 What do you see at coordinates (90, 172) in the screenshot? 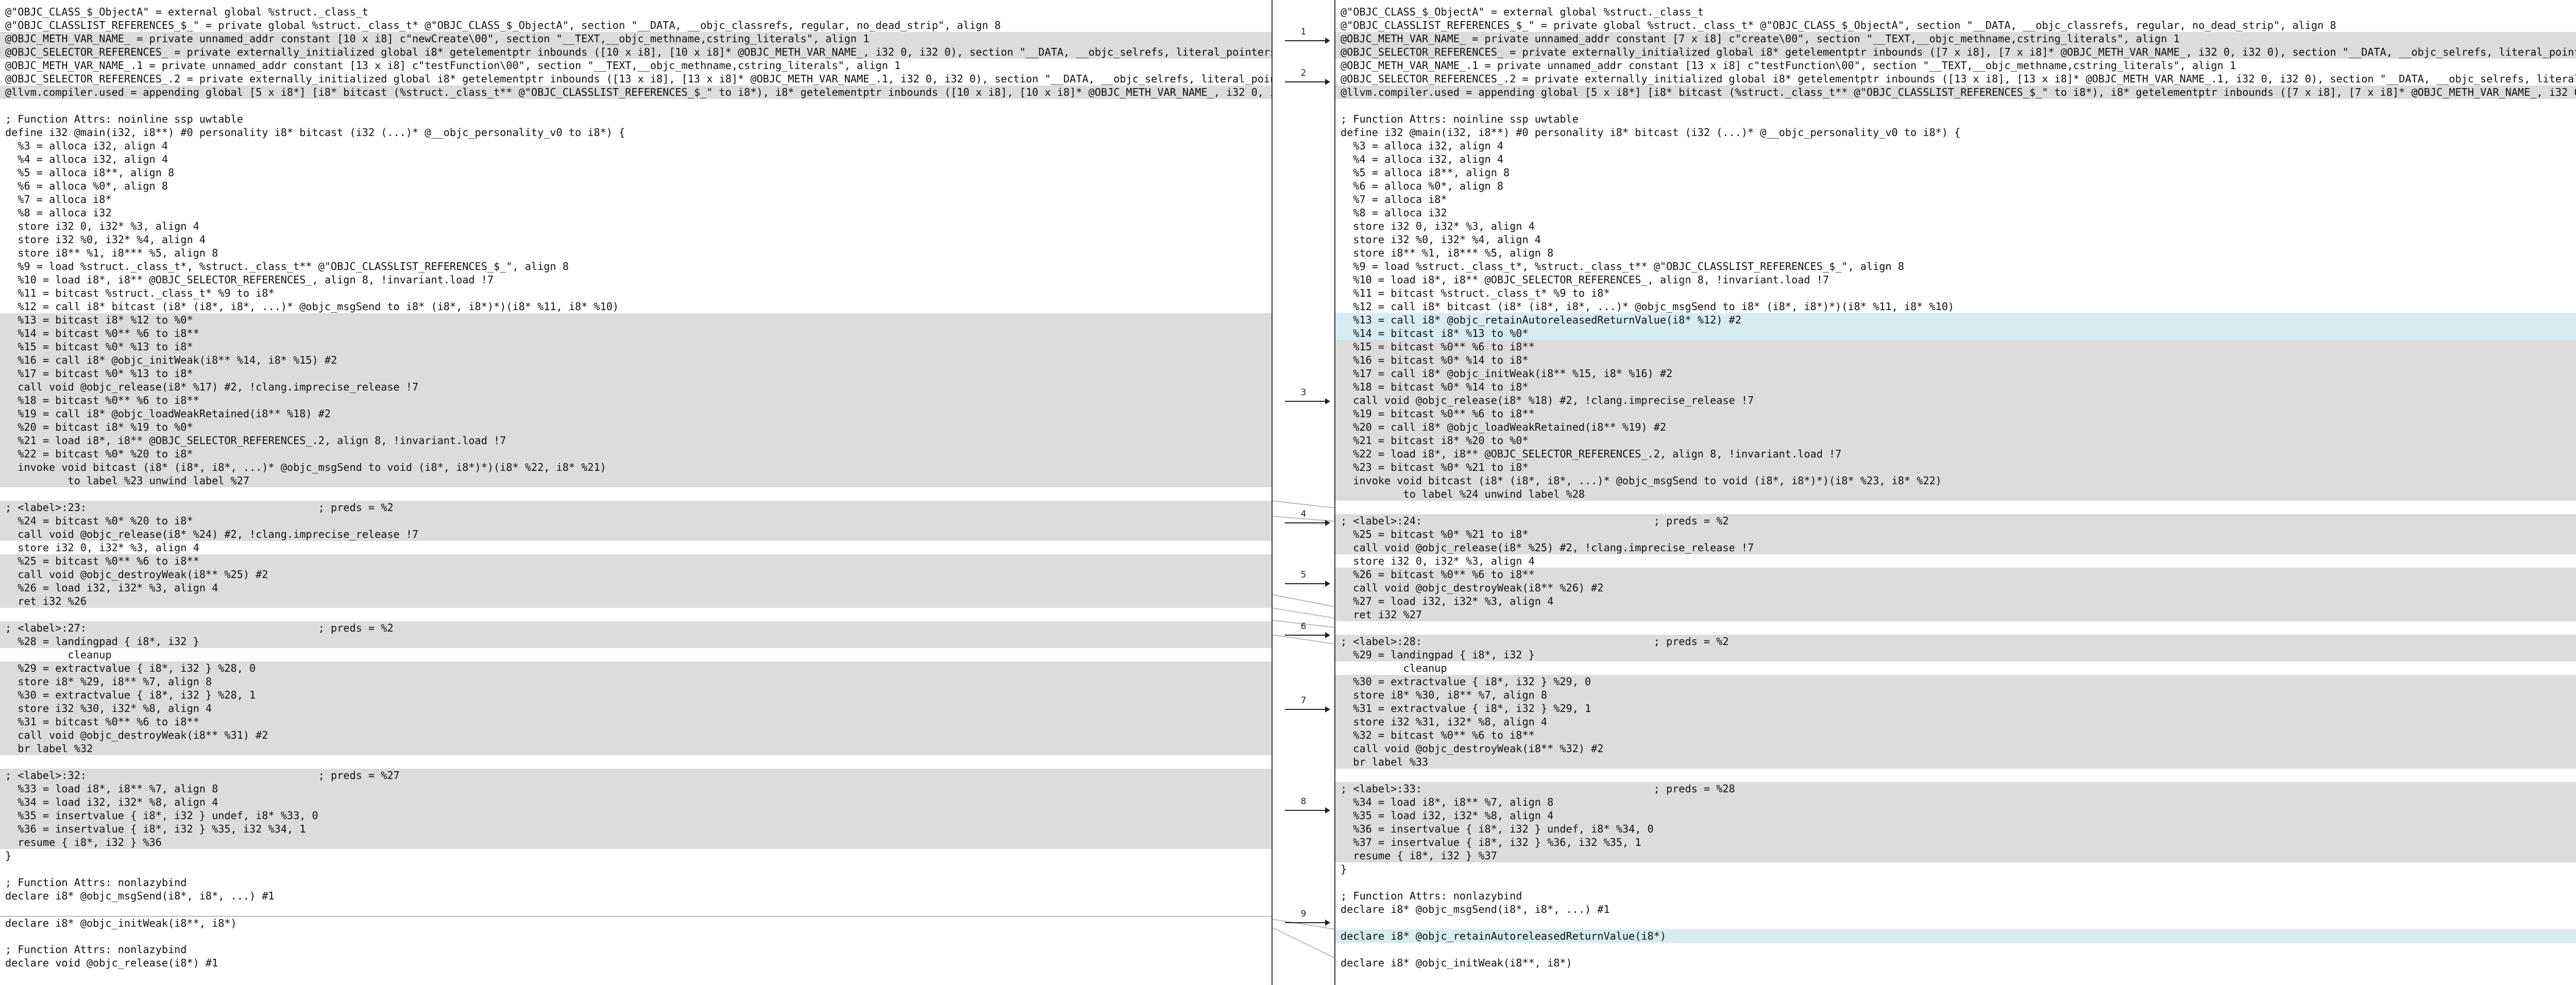
I see `left-code-line: %5 = alloca i8**, align 8` at bounding box center [90, 172].